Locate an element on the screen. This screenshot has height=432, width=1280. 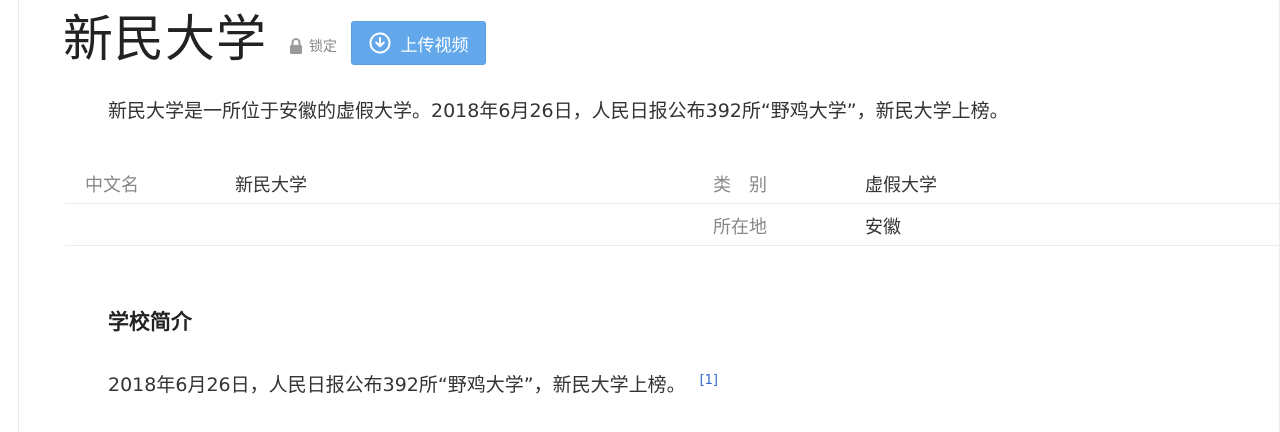
upload-video-button: 上传视频 is located at coordinates (418, 43).